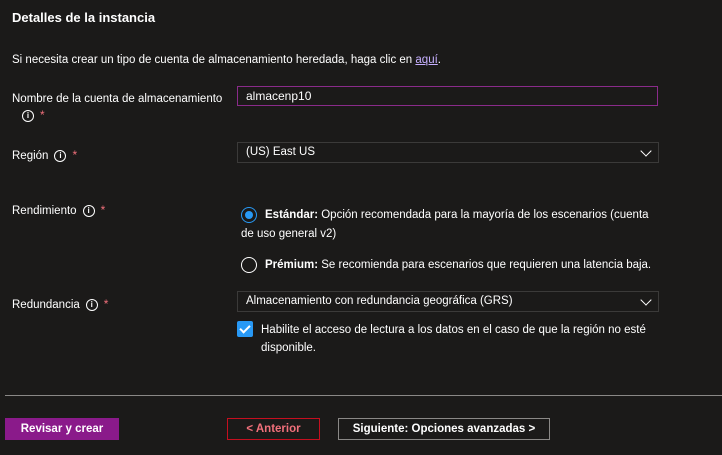 The height and width of the screenshot is (455, 722). I want to click on redundancy-label: Redundancia i *, so click(60, 304).